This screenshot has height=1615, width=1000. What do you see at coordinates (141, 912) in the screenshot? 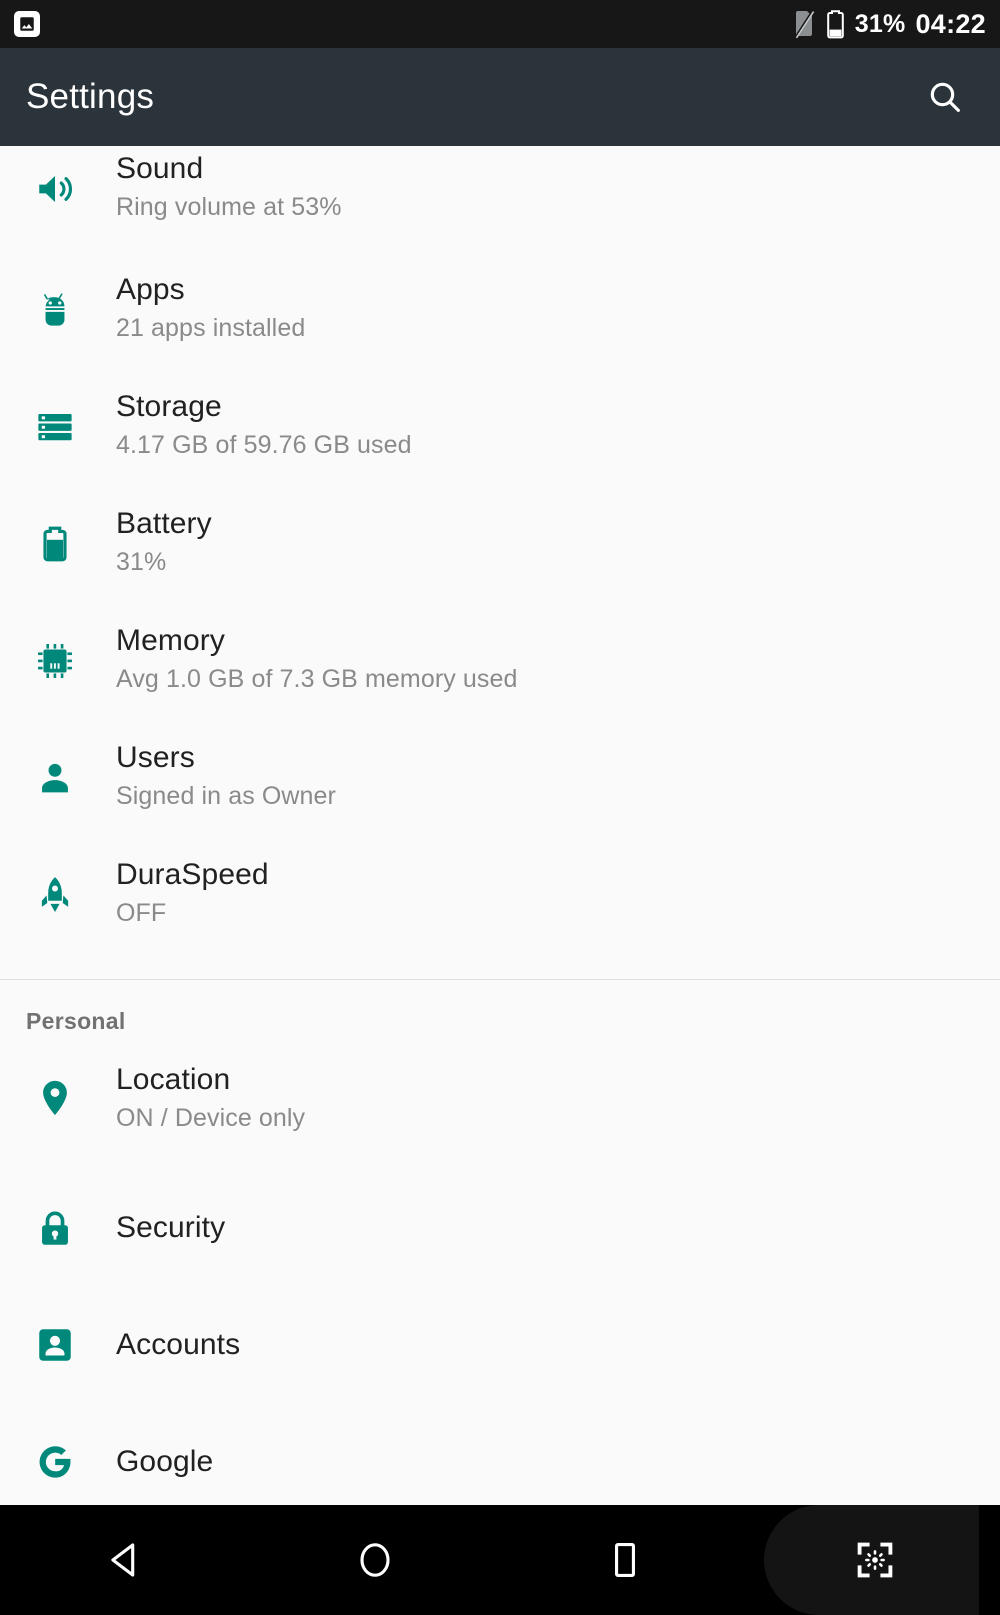
I see `row-summary: OFF` at bounding box center [141, 912].